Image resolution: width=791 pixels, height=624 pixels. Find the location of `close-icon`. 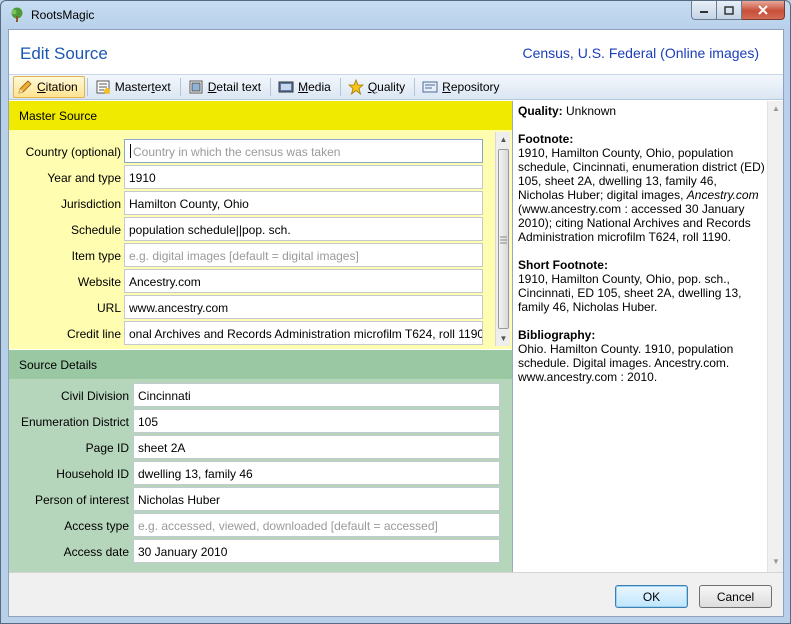

close-icon is located at coordinates (763, 10).